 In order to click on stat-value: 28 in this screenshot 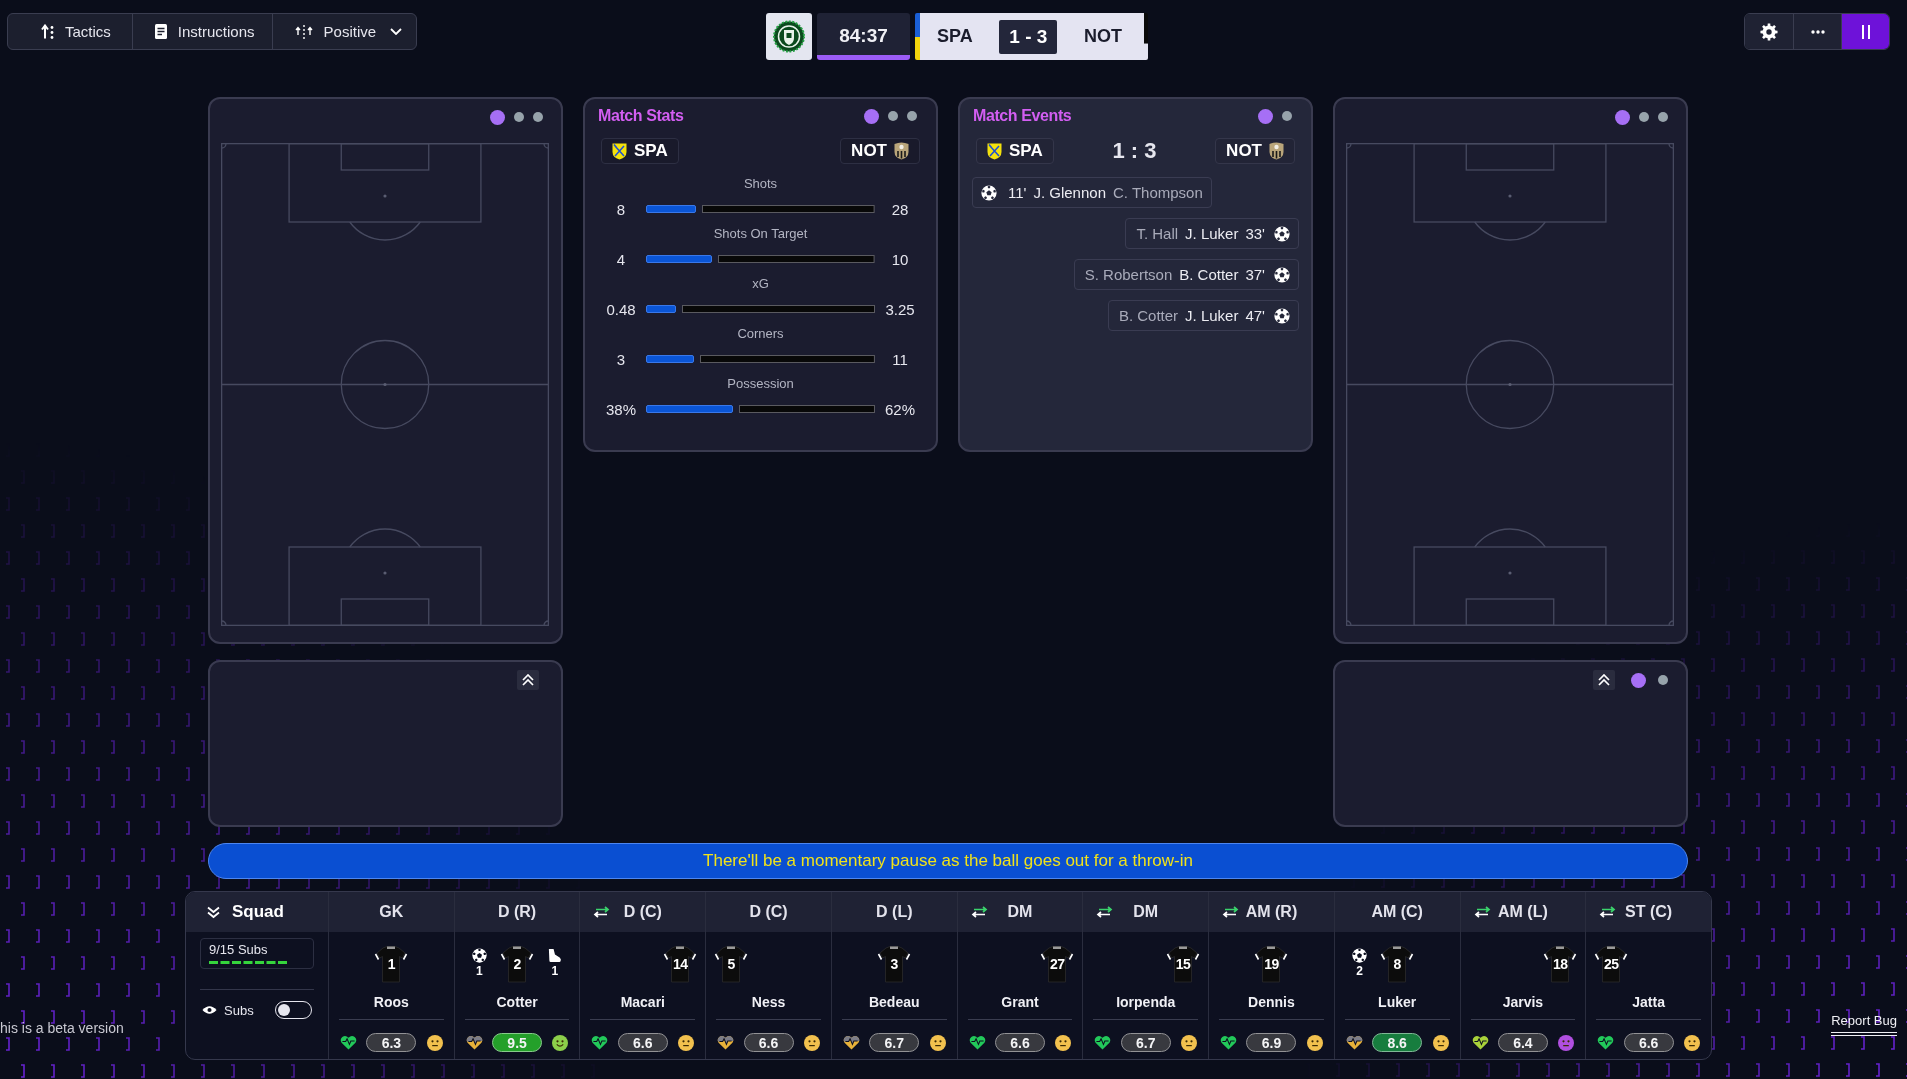, I will do `click(900, 209)`.